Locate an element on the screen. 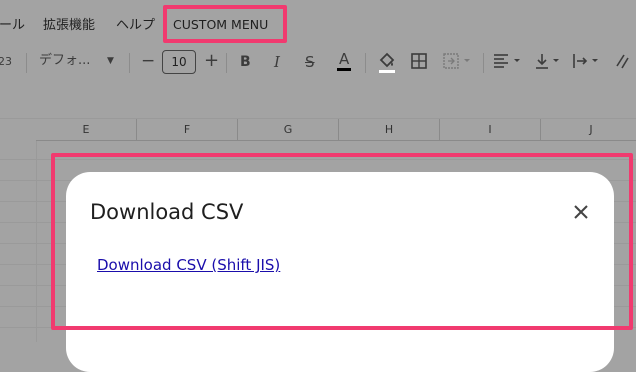 This screenshot has height=372, width=636. column-header-h: H is located at coordinates (389, 129).